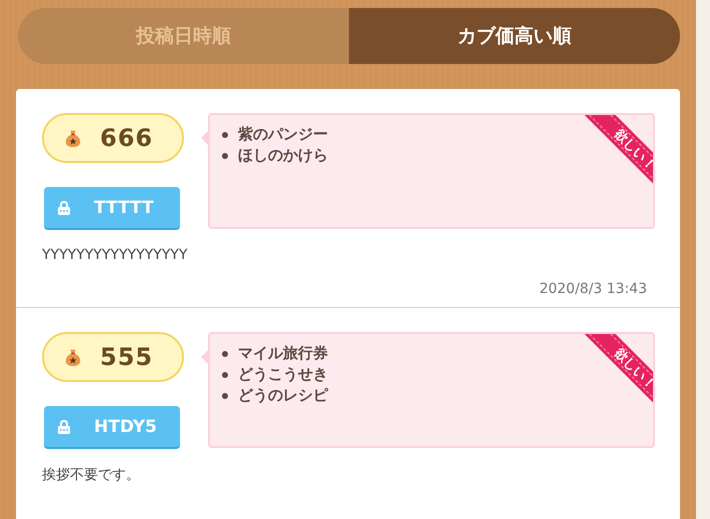 This screenshot has width=710, height=519. Describe the element at coordinates (283, 155) in the screenshot. I see `wanted-item: ほしのかけら` at that location.